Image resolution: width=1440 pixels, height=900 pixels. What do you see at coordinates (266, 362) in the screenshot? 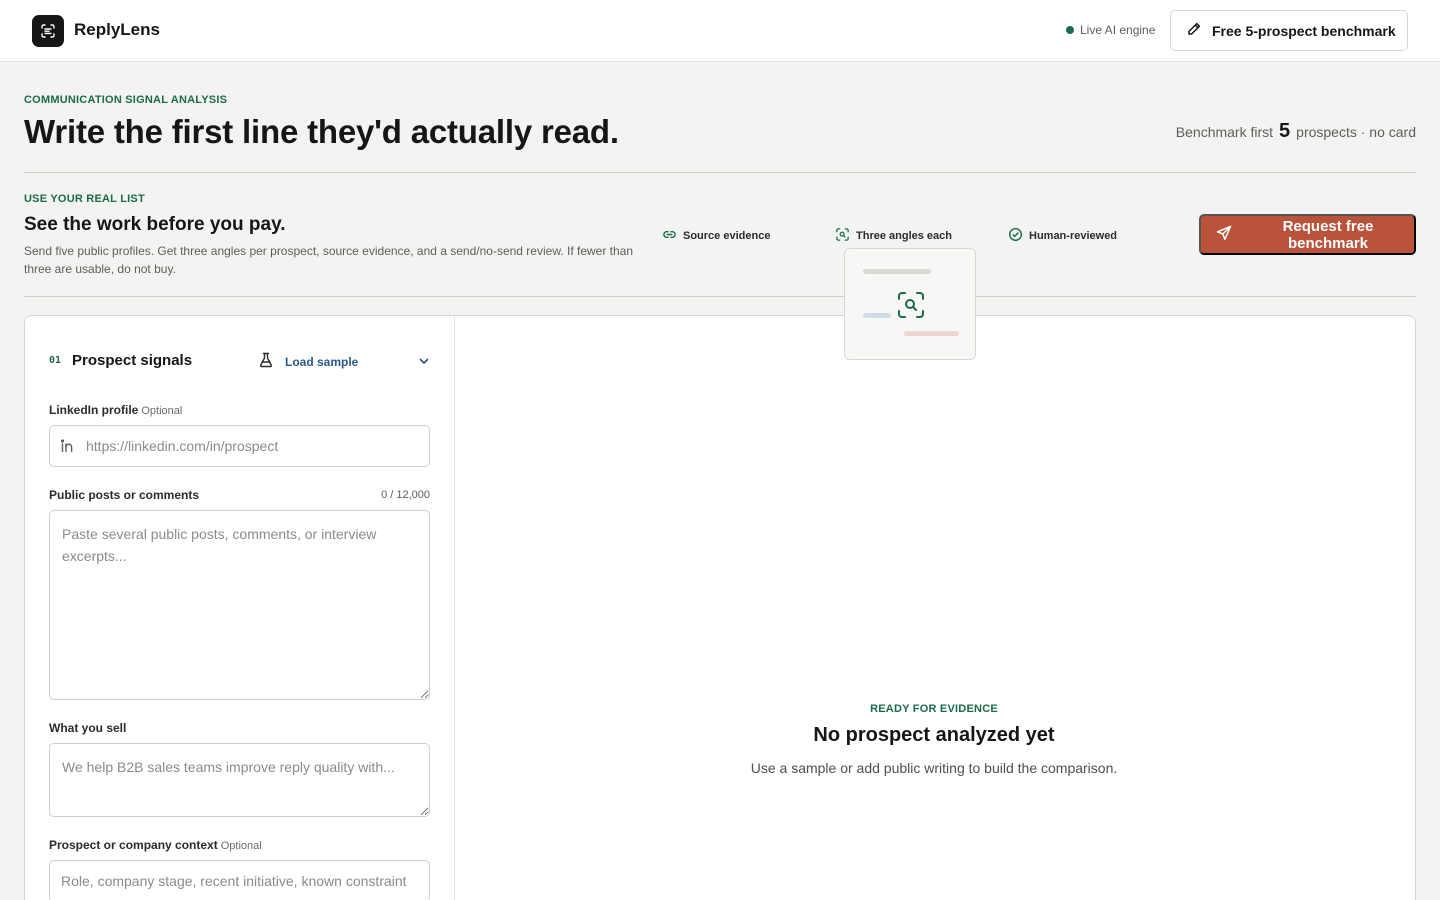
I see `flask-icon` at bounding box center [266, 362].